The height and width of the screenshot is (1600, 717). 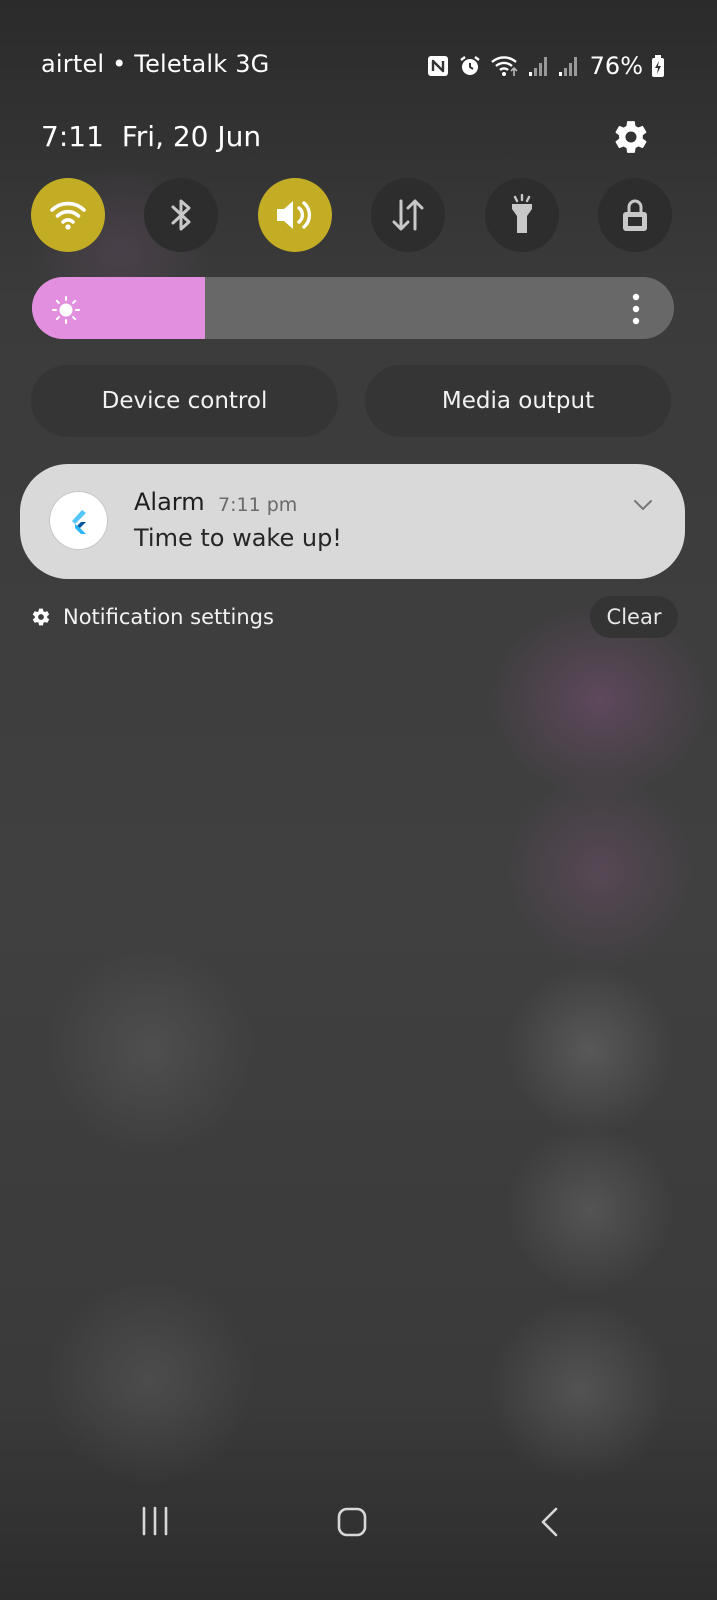 I want to click on more-options-icon, so click(x=636, y=309).